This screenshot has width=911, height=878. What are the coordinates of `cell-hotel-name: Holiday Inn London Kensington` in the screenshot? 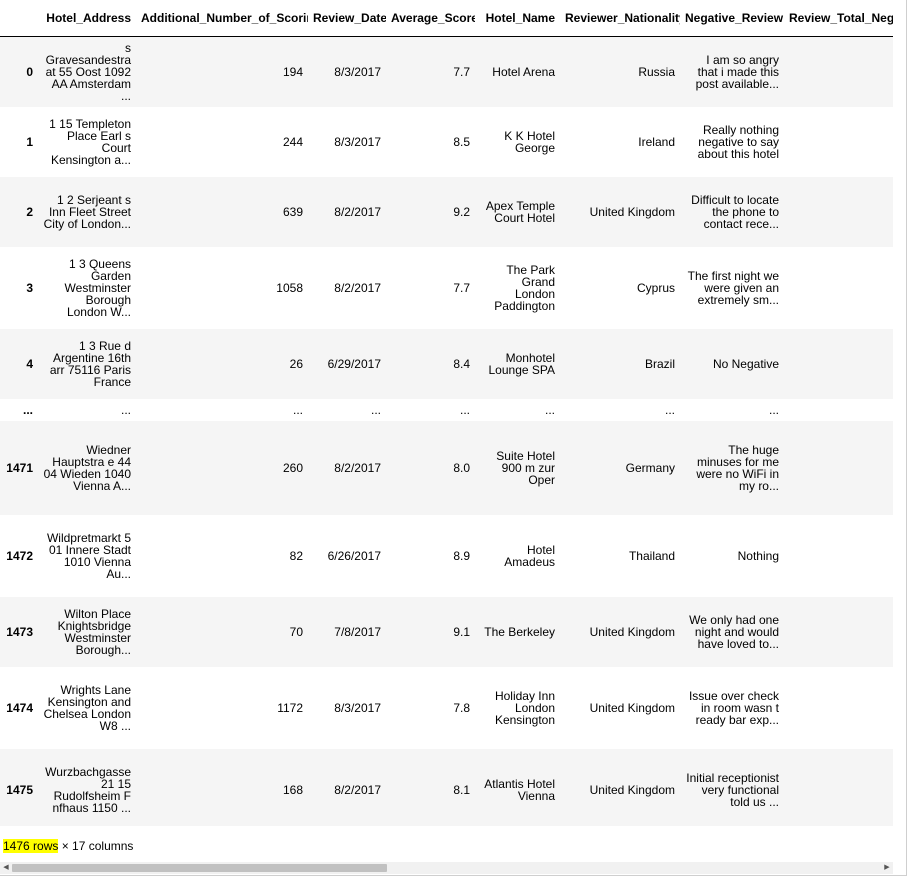 It's located at (524, 707).